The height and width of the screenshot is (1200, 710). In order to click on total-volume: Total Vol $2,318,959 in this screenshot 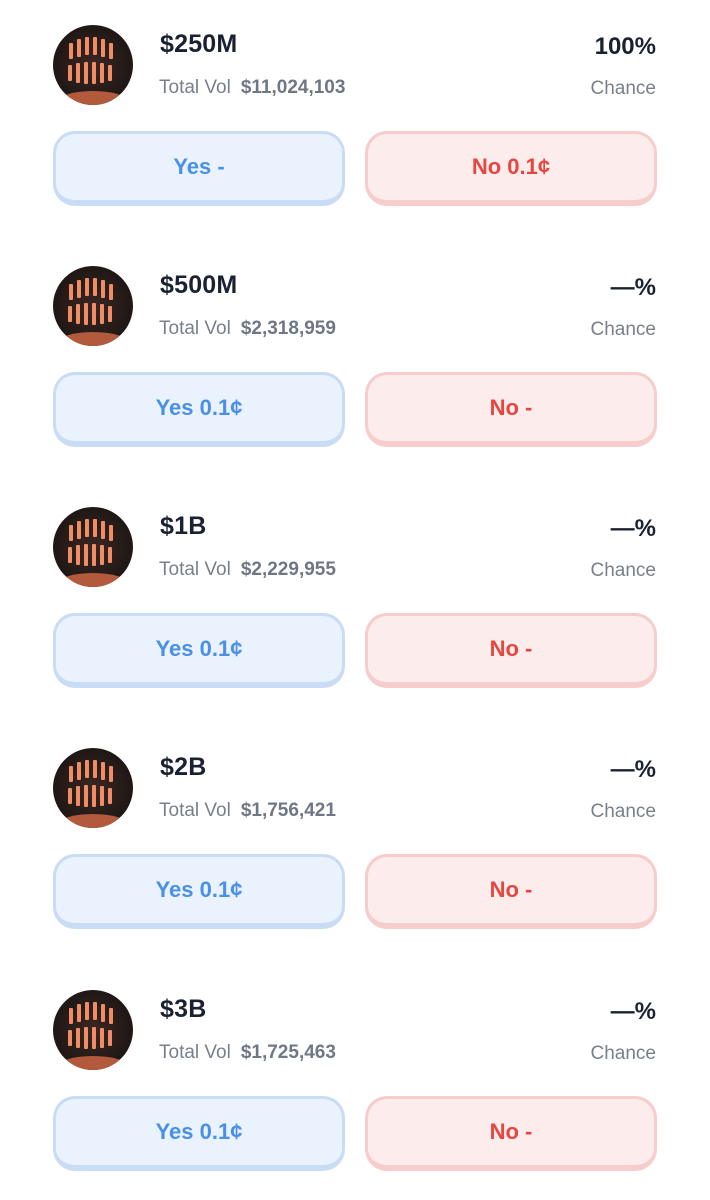, I will do `click(247, 329)`.